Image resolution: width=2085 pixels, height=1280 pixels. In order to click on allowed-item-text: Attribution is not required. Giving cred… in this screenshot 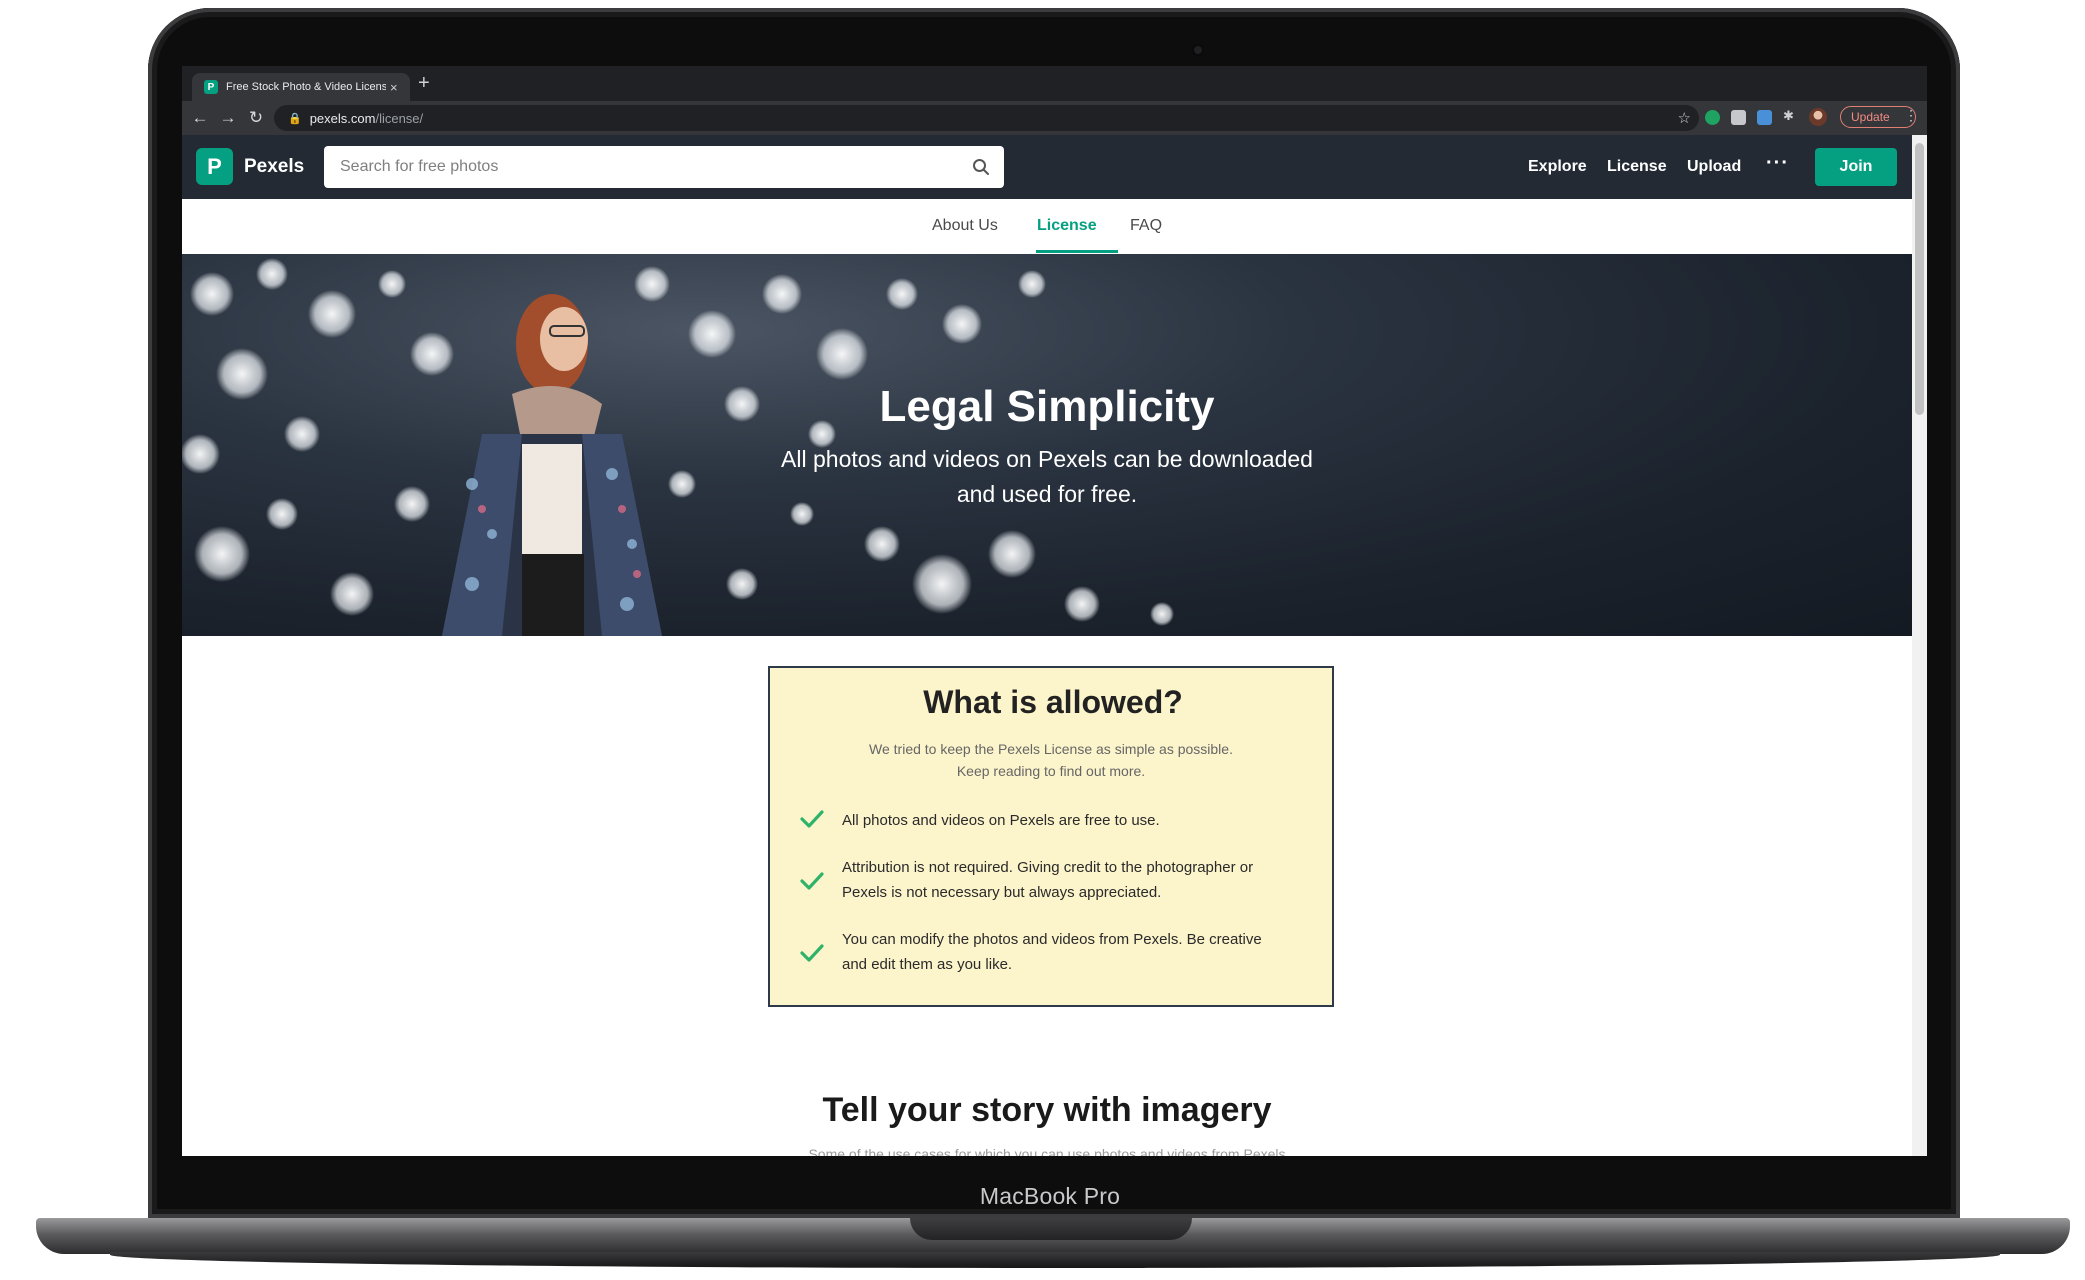, I will do `click(1047, 880)`.